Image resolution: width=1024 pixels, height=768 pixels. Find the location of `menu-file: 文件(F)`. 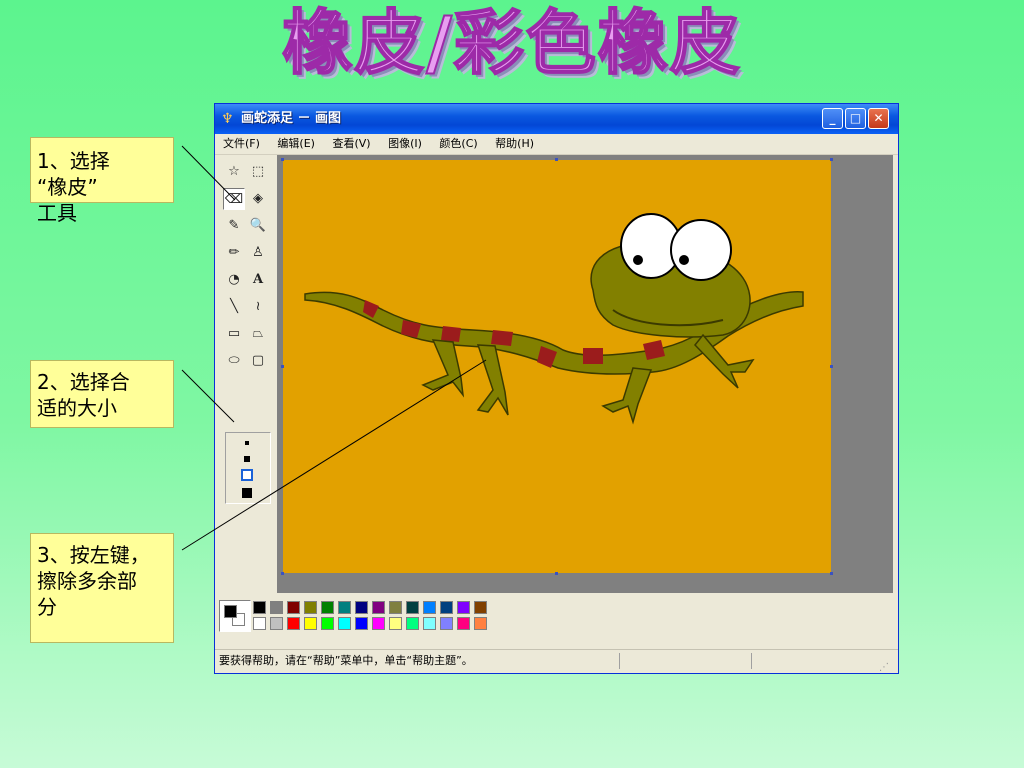

menu-file: 文件(F) is located at coordinates (241, 144).